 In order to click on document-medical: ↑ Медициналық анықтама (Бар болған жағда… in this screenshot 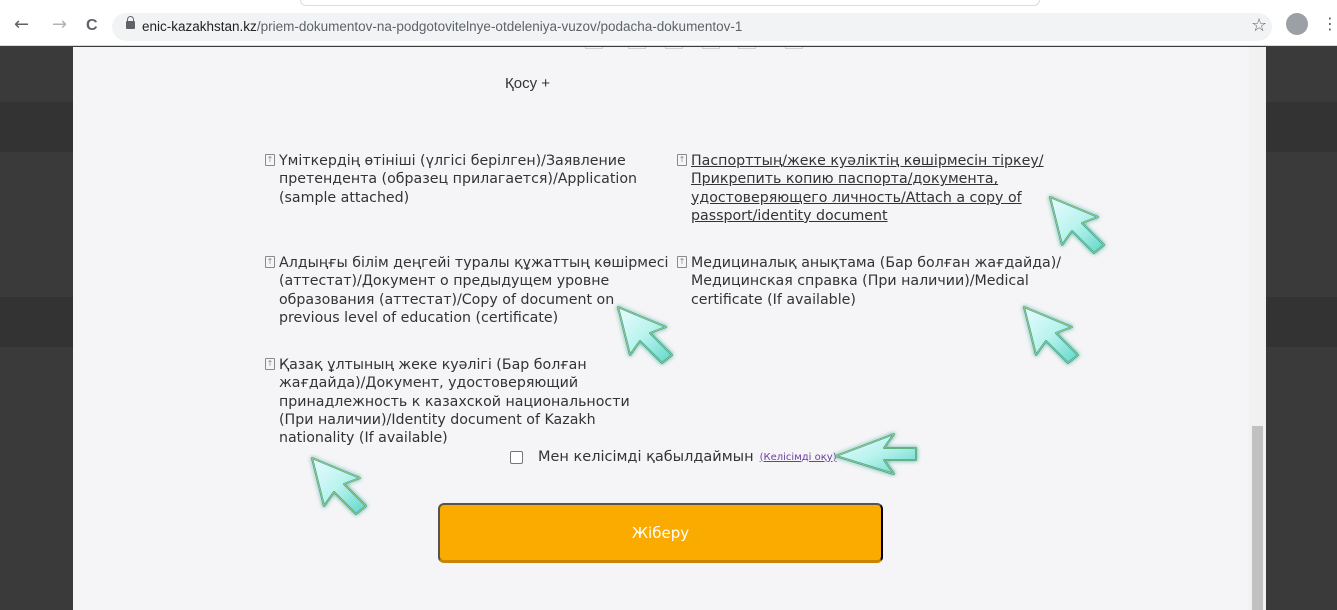, I will do `click(869, 281)`.